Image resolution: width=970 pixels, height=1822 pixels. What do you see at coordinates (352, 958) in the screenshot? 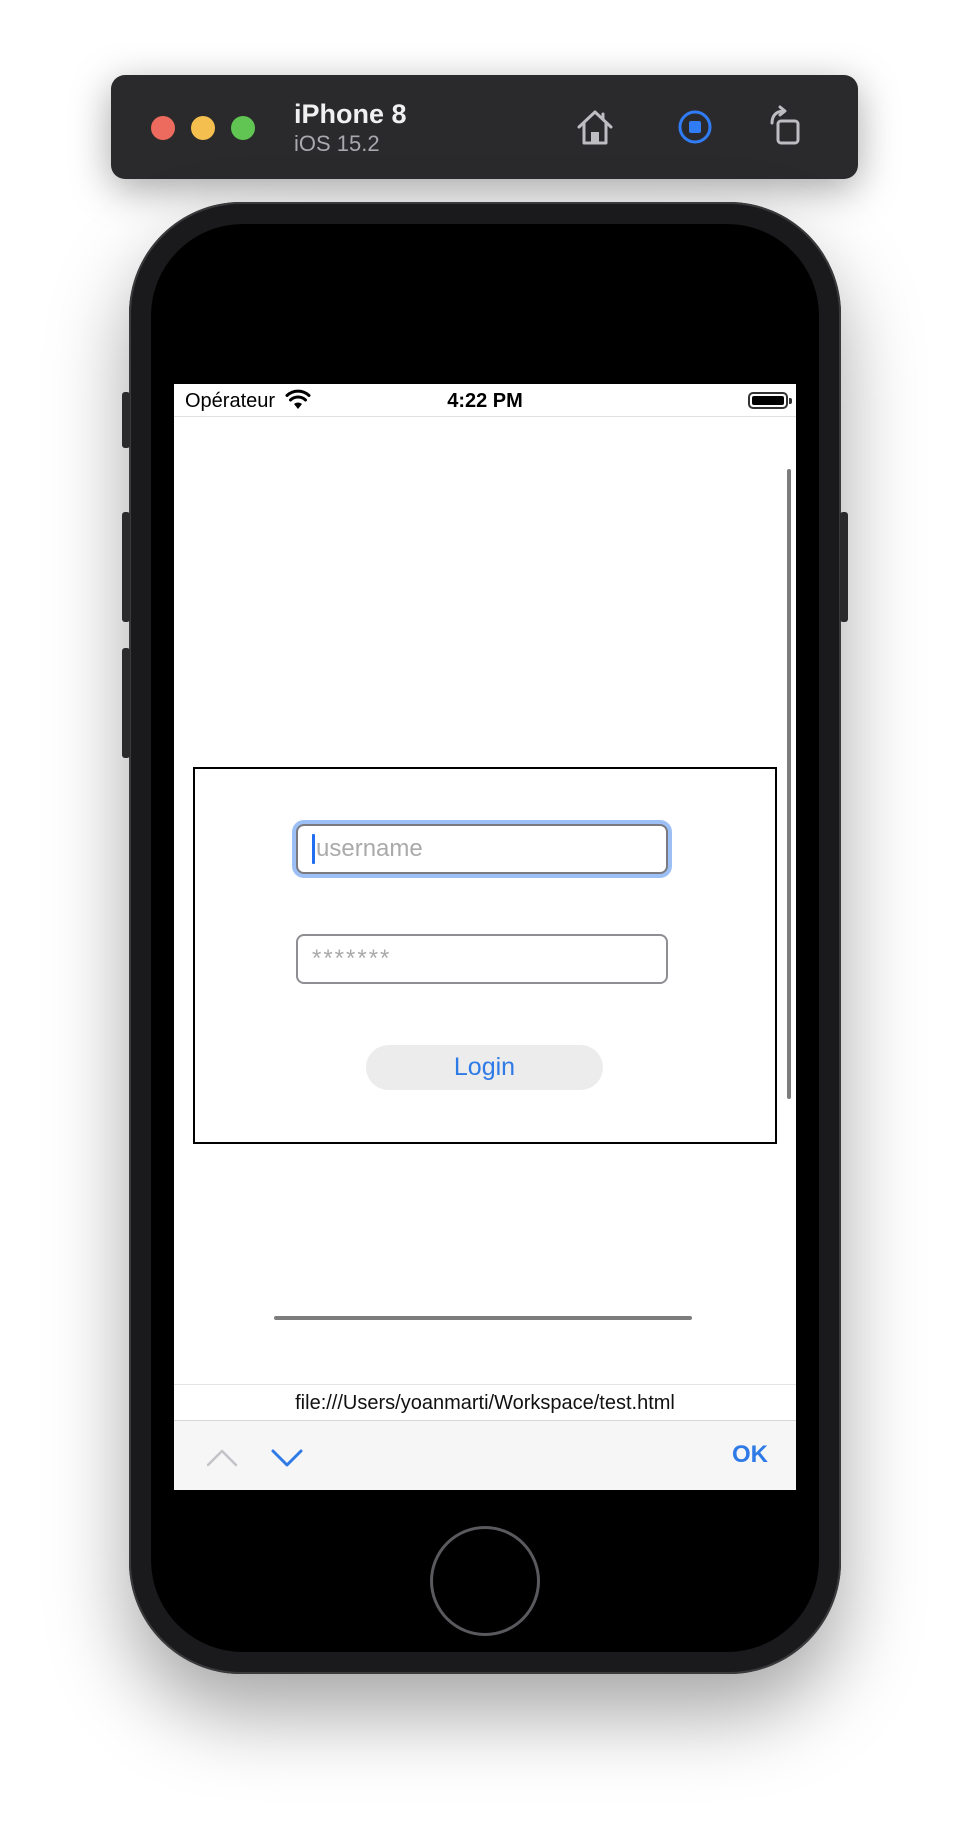
I see `password-placeholder: *******` at bounding box center [352, 958].